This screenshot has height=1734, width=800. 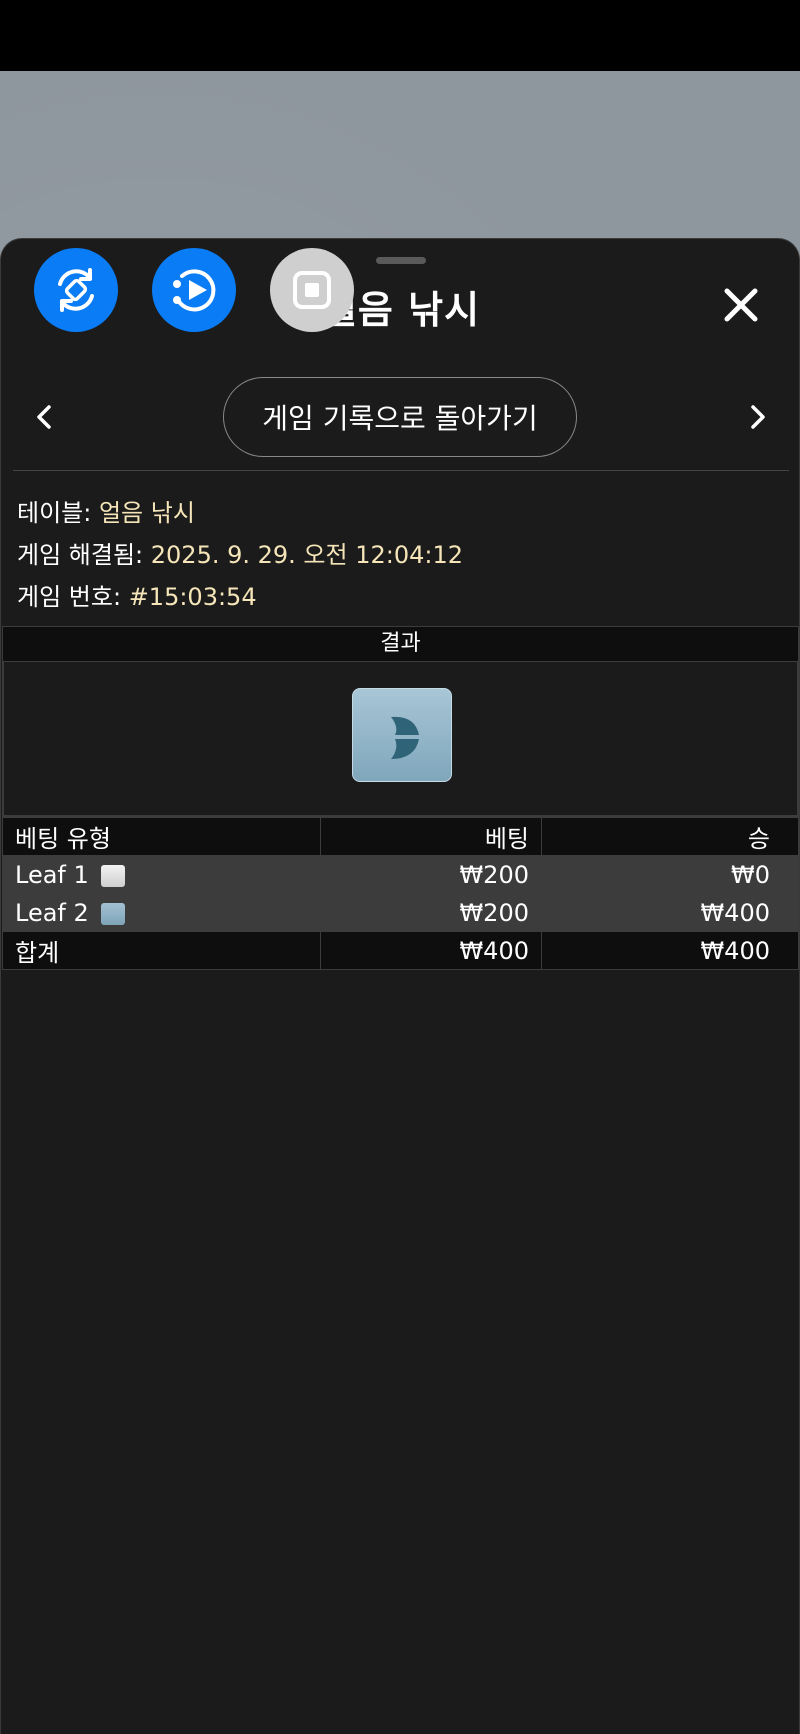 What do you see at coordinates (54, 513) in the screenshot?
I see `table-label: 테이블:` at bounding box center [54, 513].